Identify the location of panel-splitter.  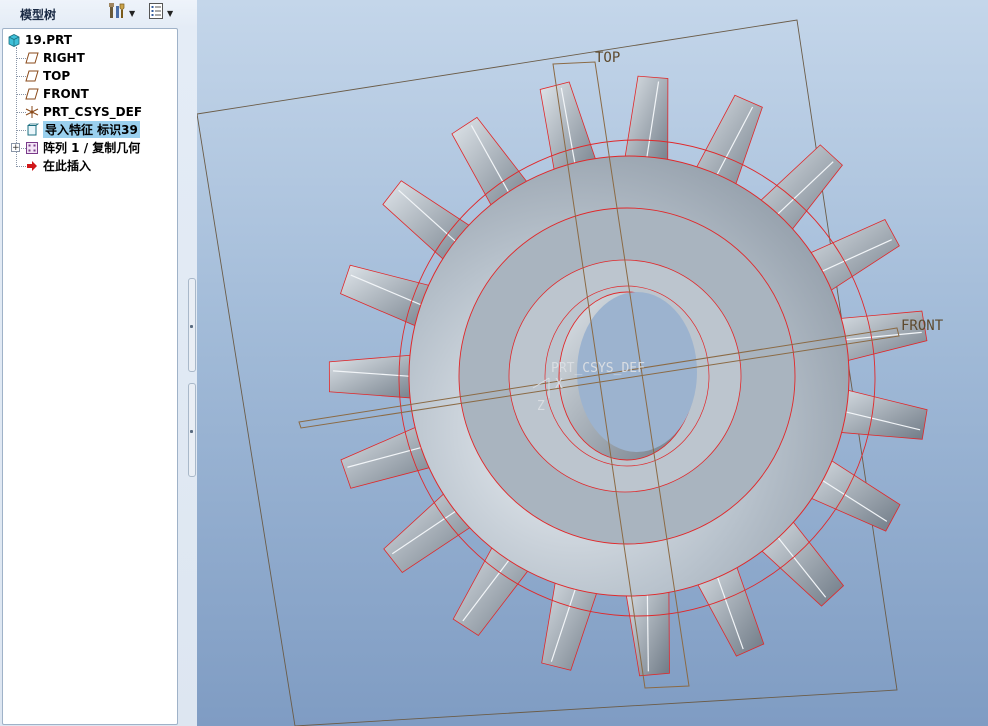
(188, 376).